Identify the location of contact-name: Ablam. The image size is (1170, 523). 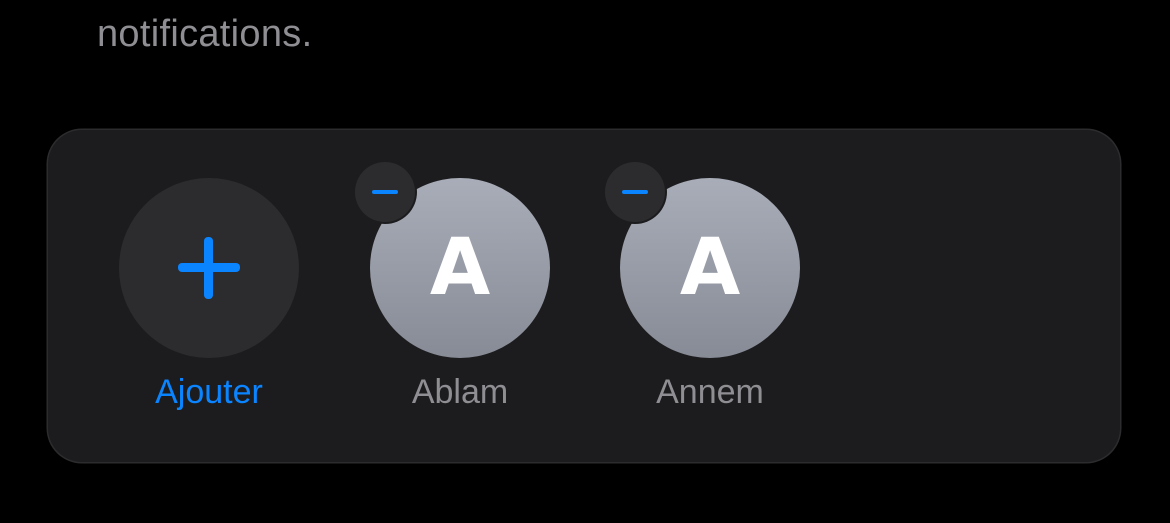
(460, 392).